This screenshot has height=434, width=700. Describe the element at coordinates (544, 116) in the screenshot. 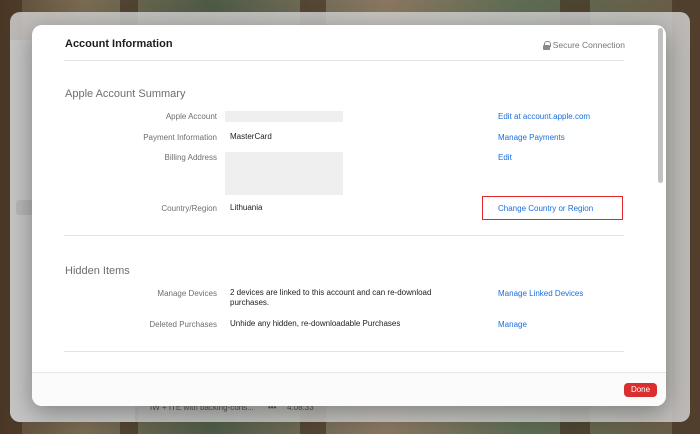

I see `edit-account-link: Edit at account.apple.com` at that location.